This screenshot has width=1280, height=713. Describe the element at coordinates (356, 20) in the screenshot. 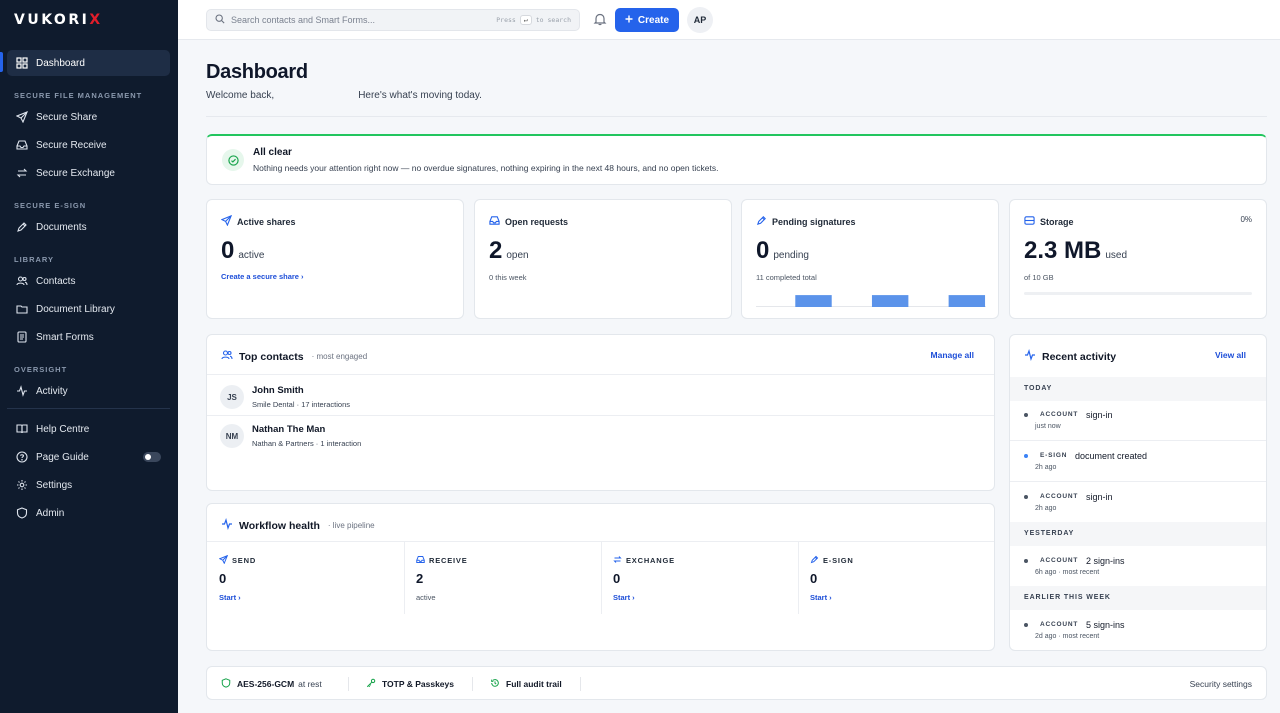

I see `search-input` at that location.